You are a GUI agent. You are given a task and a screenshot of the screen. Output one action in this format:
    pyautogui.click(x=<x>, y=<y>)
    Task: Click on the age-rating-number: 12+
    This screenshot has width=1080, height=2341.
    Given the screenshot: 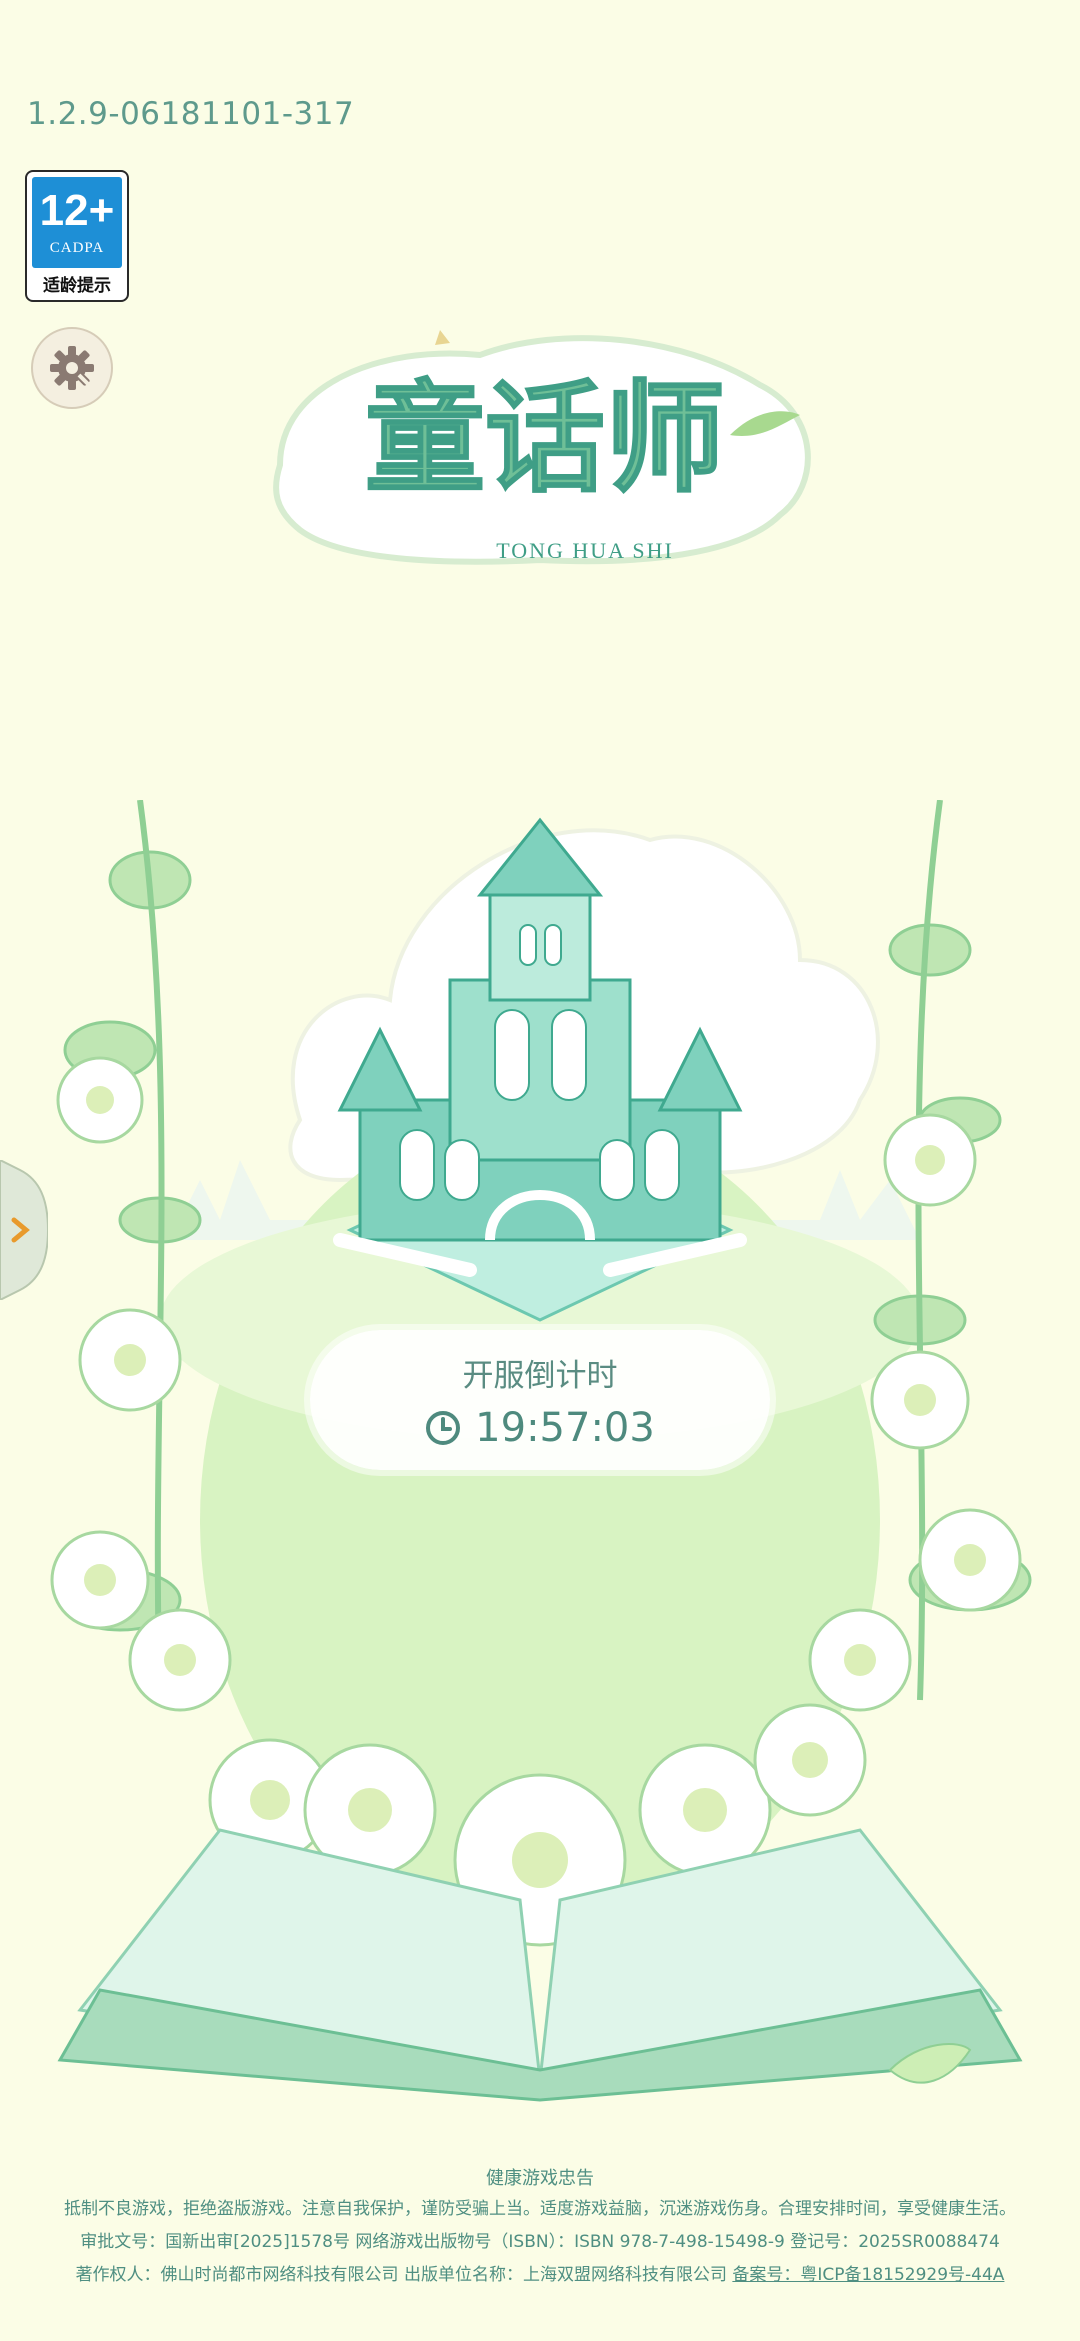 What is the action you would take?
    pyautogui.click(x=77, y=210)
    